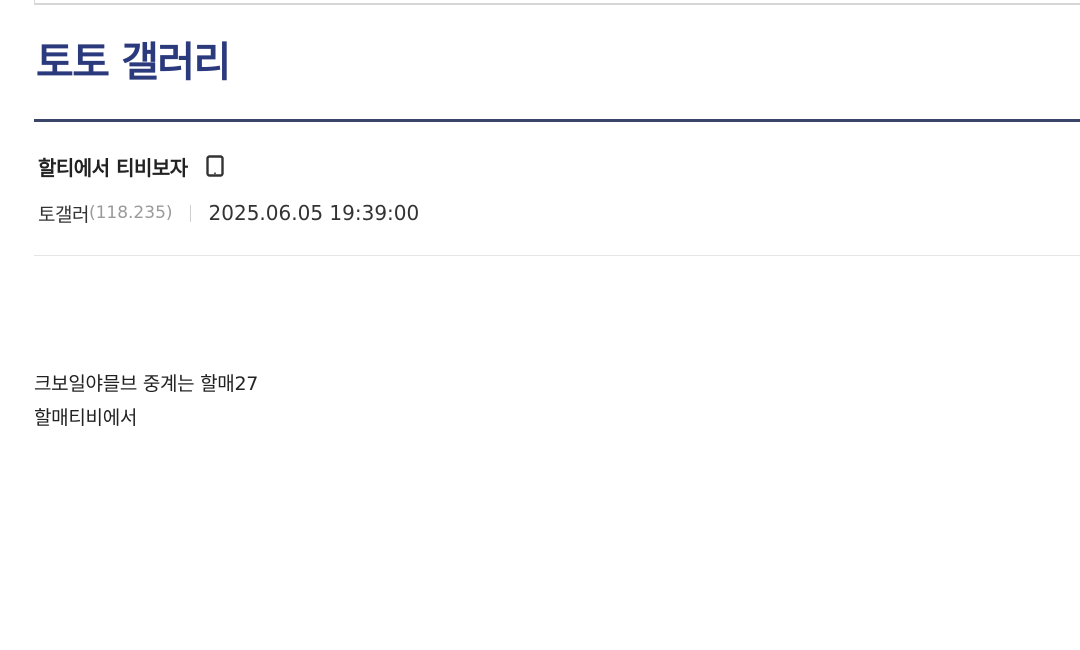  Describe the element at coordinates (133, 62) in the screenshot. I see `gallery-title: 토토 갤러리` at that location.